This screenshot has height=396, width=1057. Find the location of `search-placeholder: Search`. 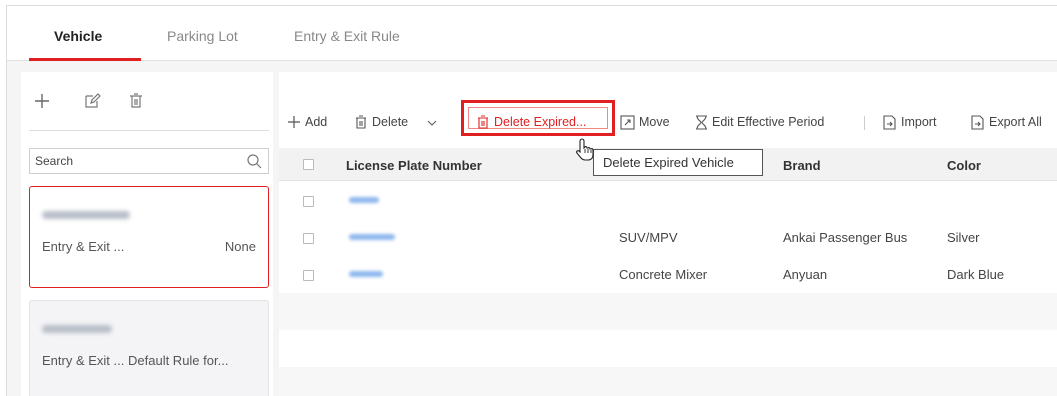

search-placeholder: Search is located at coordinates (54, 161).